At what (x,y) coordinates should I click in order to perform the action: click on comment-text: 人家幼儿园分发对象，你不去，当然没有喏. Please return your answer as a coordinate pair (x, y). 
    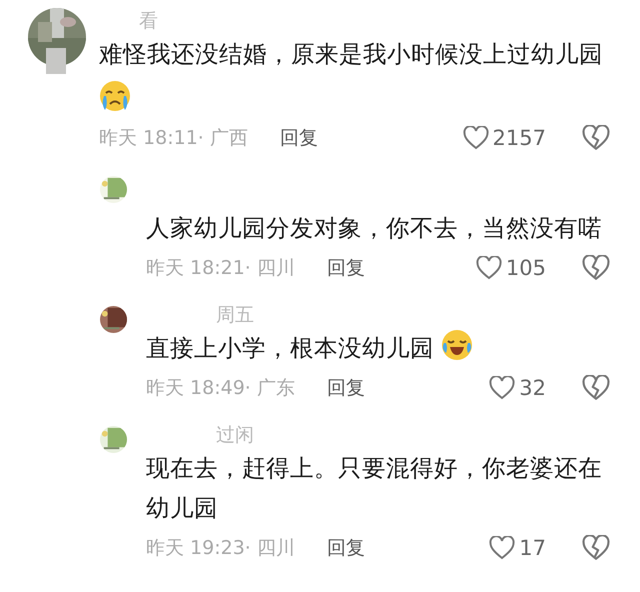
    Looking at the image, I should click on (374, 228).